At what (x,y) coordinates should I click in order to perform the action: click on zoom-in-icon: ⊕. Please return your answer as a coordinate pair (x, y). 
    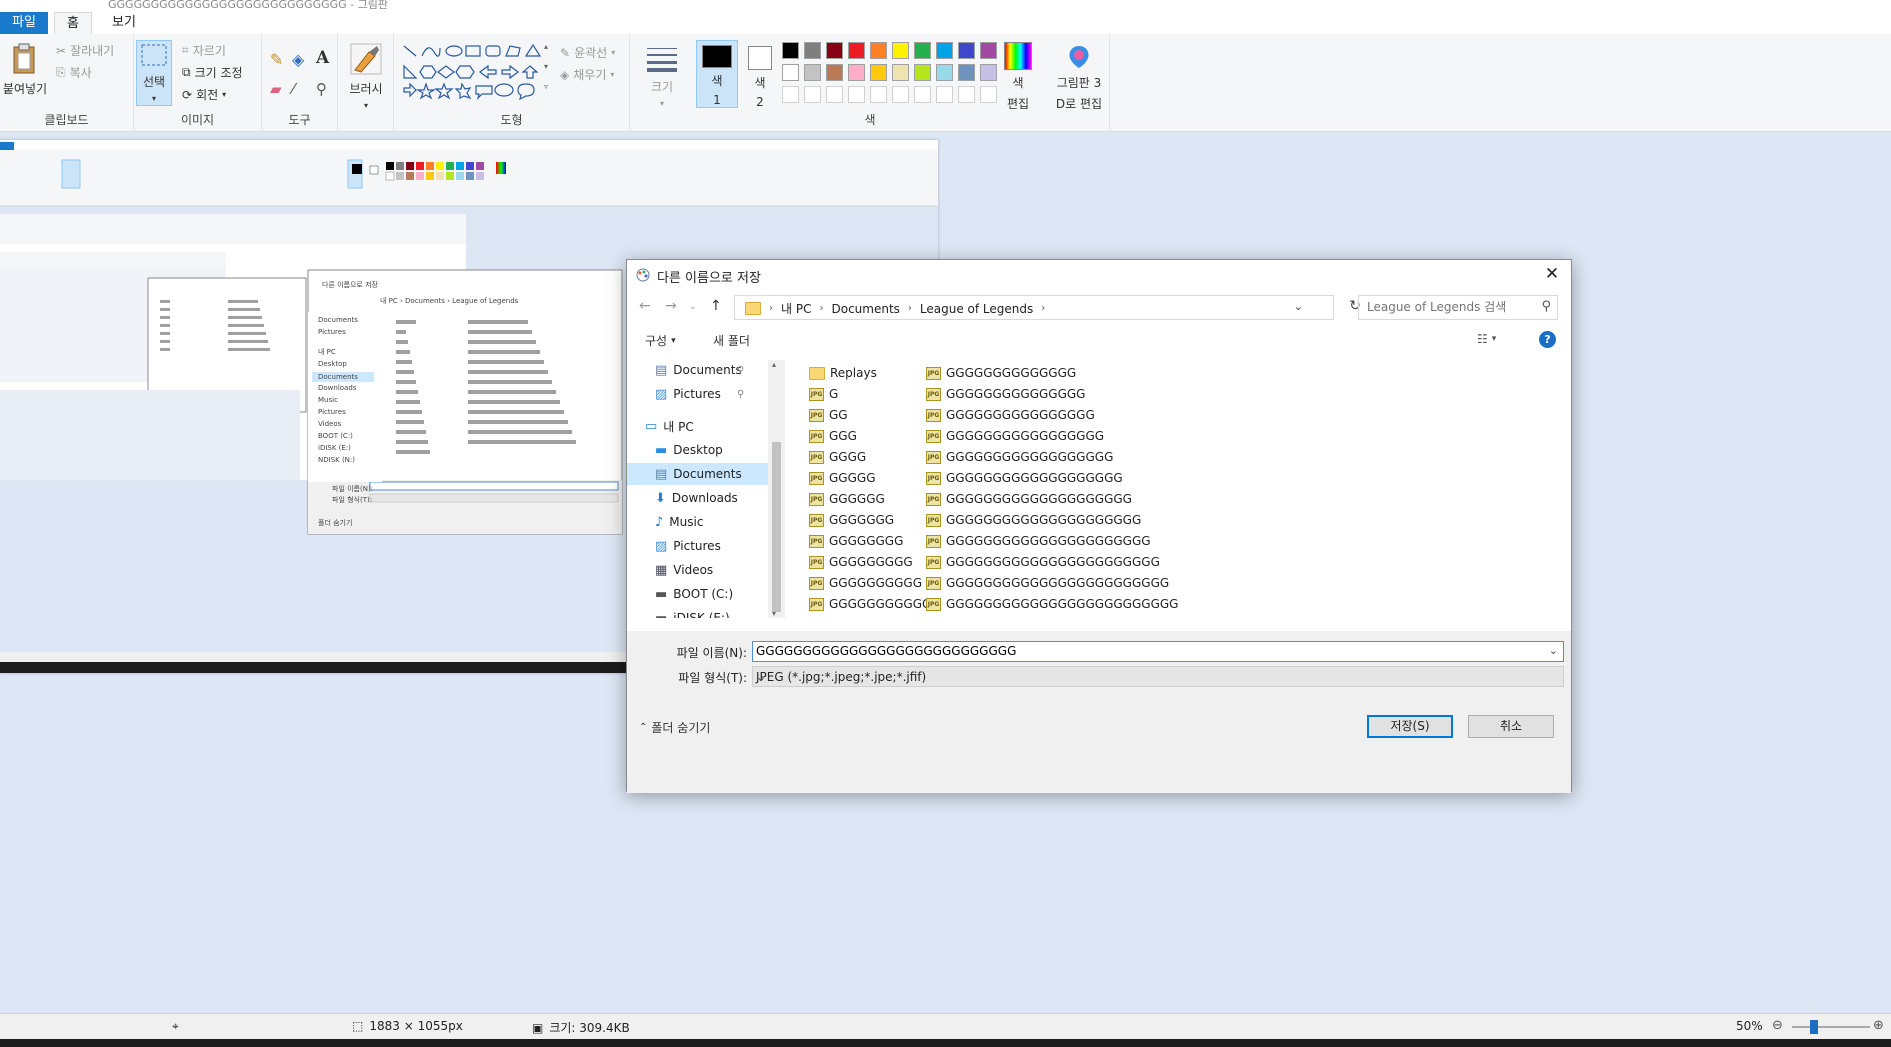
    Looking at the image, I should click on (1878, 1025).